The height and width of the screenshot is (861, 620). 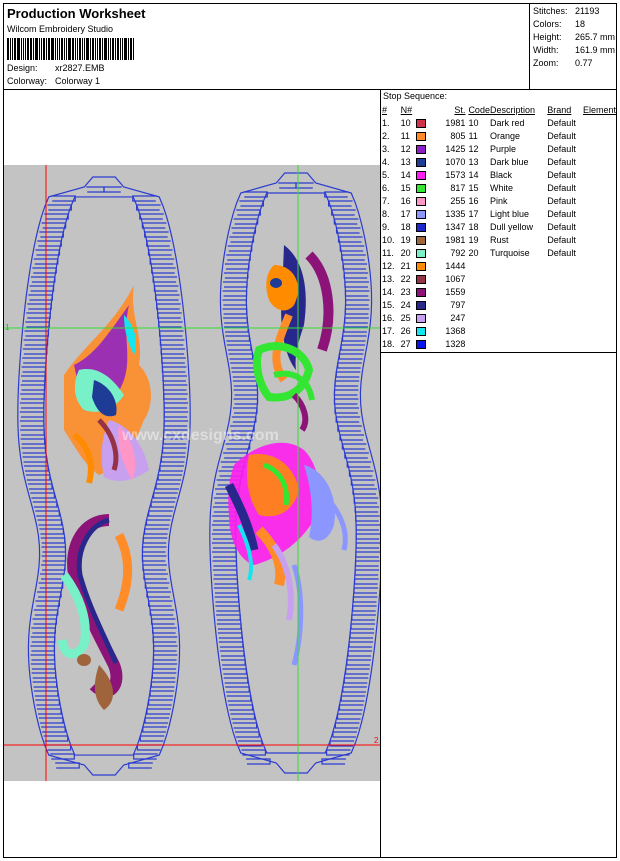 I want to click on table-row: 15. 24 797, so click(x=499, y=304).